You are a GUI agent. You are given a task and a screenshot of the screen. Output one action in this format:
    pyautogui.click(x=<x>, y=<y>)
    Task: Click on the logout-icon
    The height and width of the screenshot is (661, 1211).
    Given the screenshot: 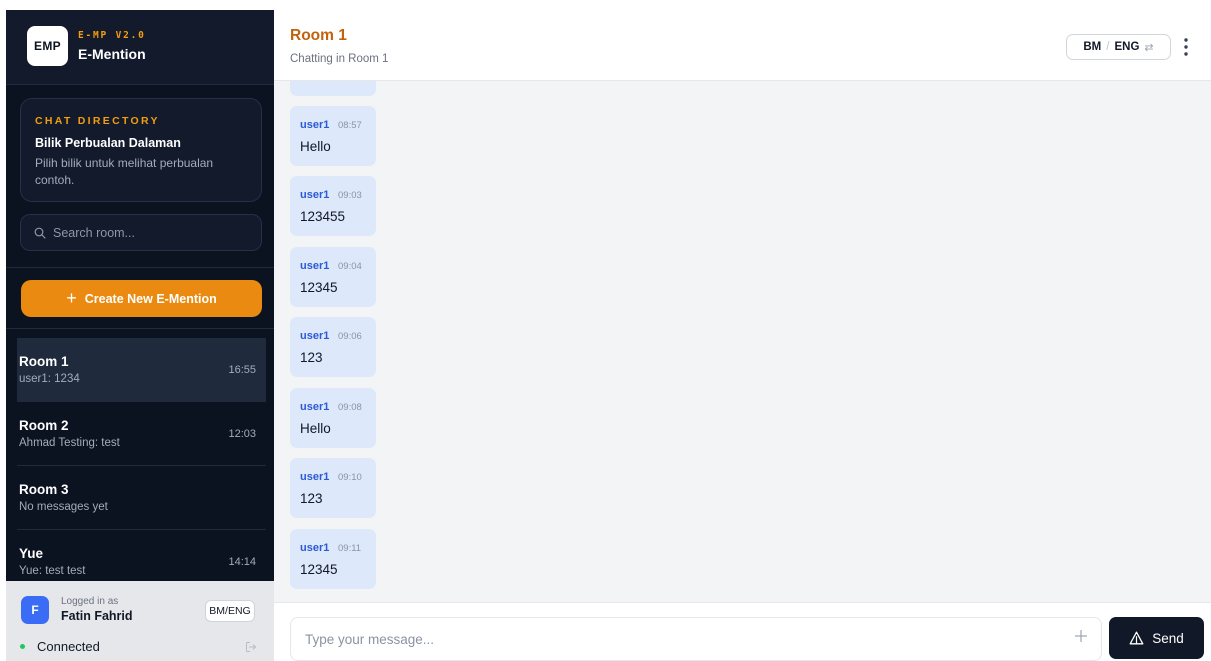 What is the action you would take?
    pyautogui.click(x=251, y=647)
    